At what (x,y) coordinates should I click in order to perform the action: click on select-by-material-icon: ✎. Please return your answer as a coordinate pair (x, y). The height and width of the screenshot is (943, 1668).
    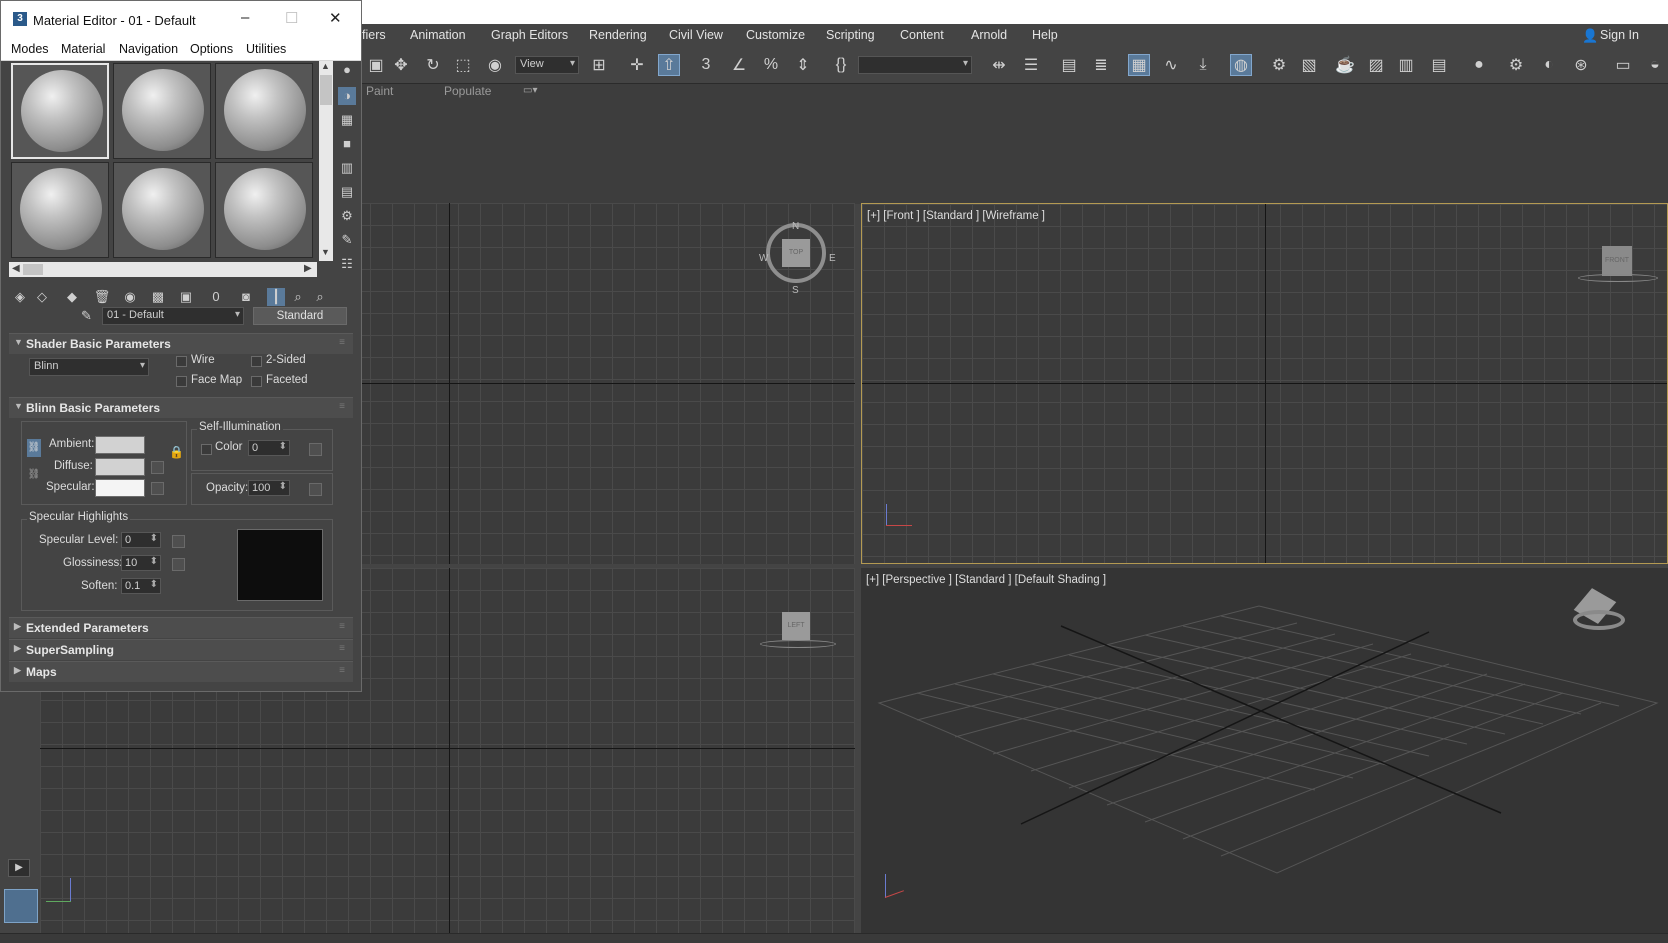
    Looking at the image, I should click on (347, 240).